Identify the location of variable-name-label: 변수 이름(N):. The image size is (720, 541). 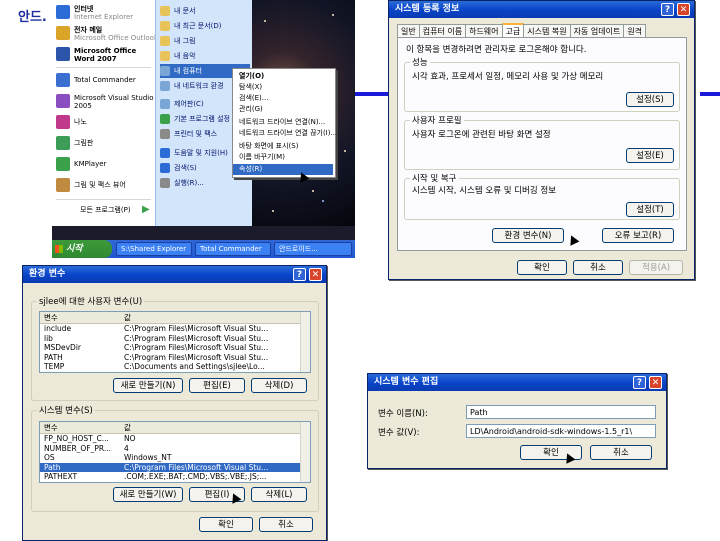
(403, 414).